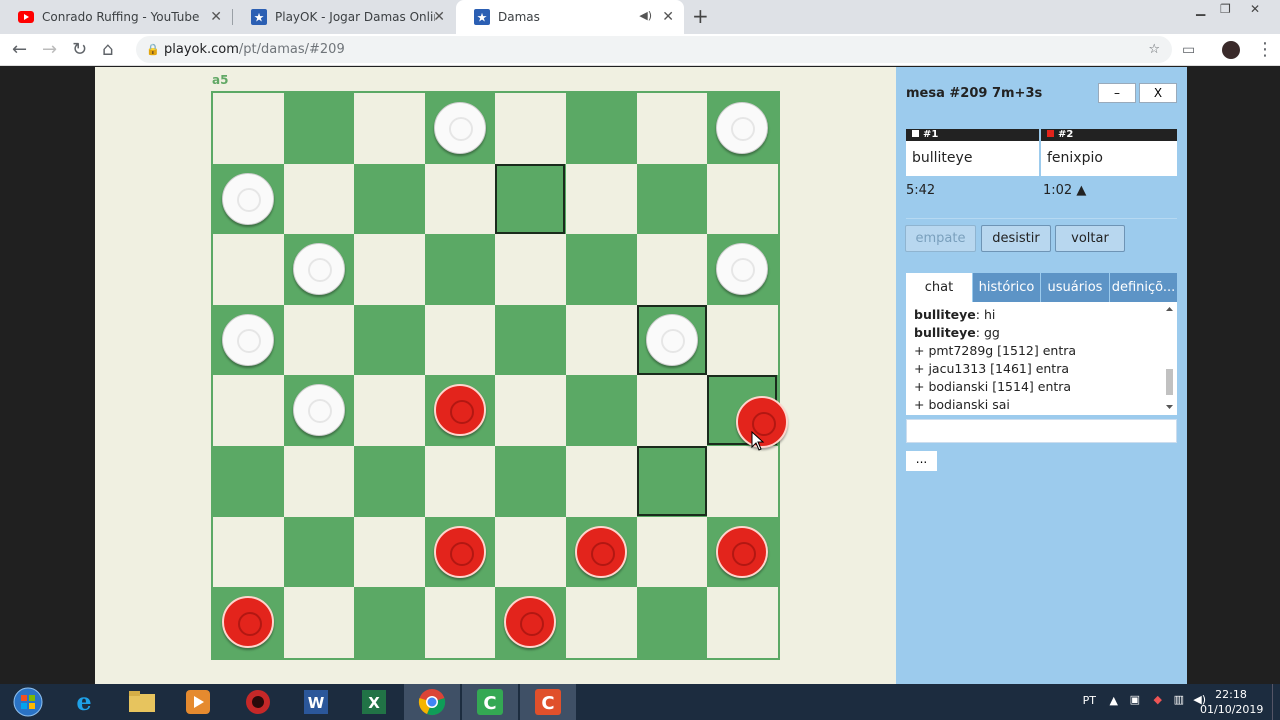 The width and height of the screenshot is (1280, 720). I want to click on close-button: X, so click(1158, 93).